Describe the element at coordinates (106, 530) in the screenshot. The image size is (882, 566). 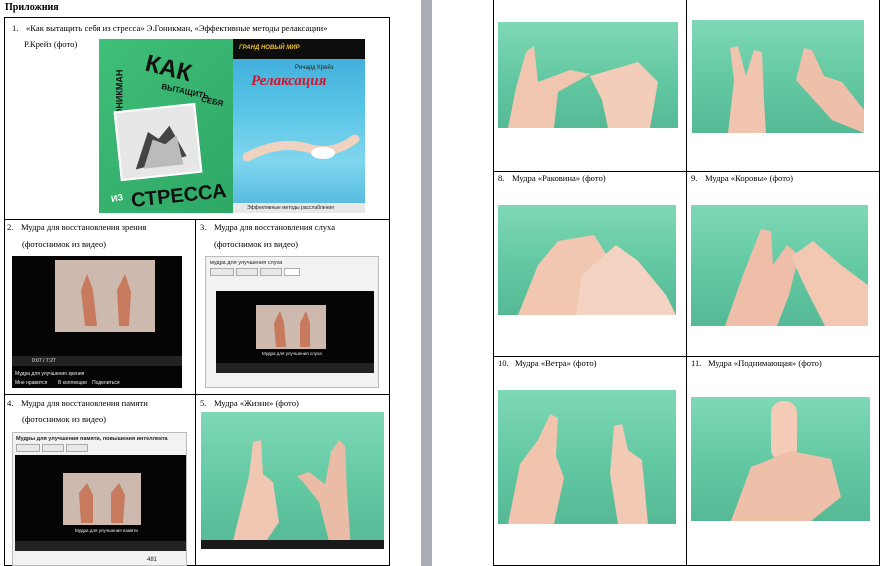
I see `video-title: Мудра для улучшения памяти` at that location.